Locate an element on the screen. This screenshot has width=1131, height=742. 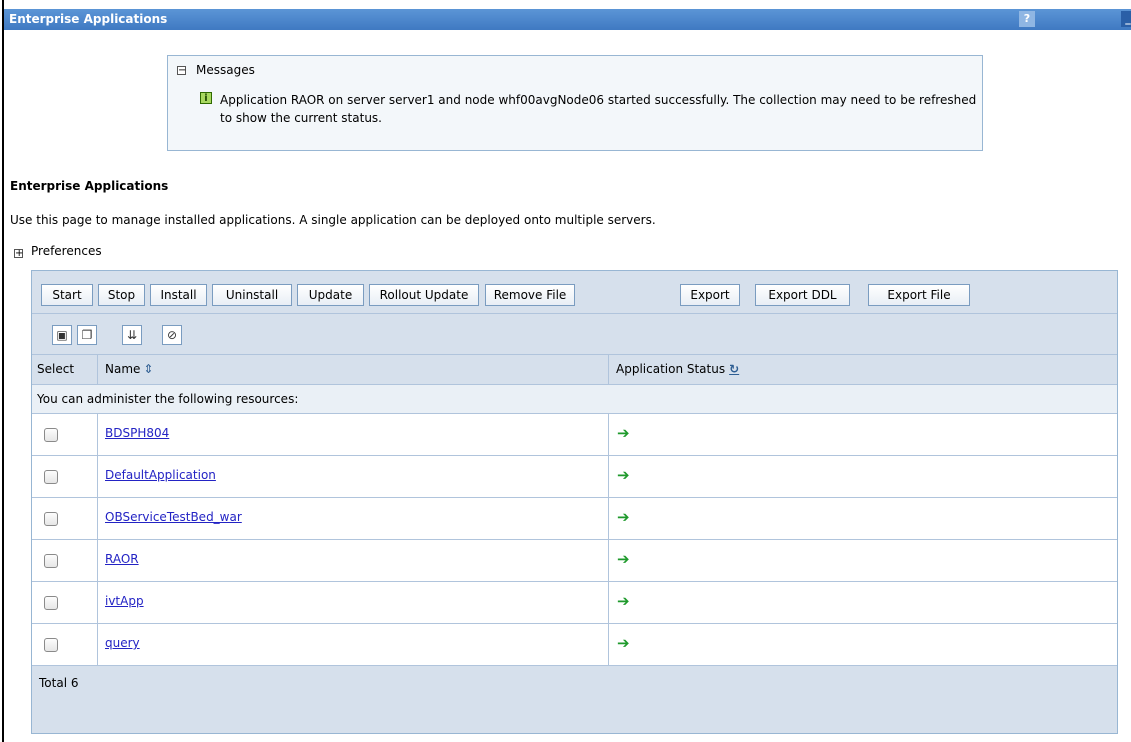
messages-title: Messages is located at coordinates (225, 70).